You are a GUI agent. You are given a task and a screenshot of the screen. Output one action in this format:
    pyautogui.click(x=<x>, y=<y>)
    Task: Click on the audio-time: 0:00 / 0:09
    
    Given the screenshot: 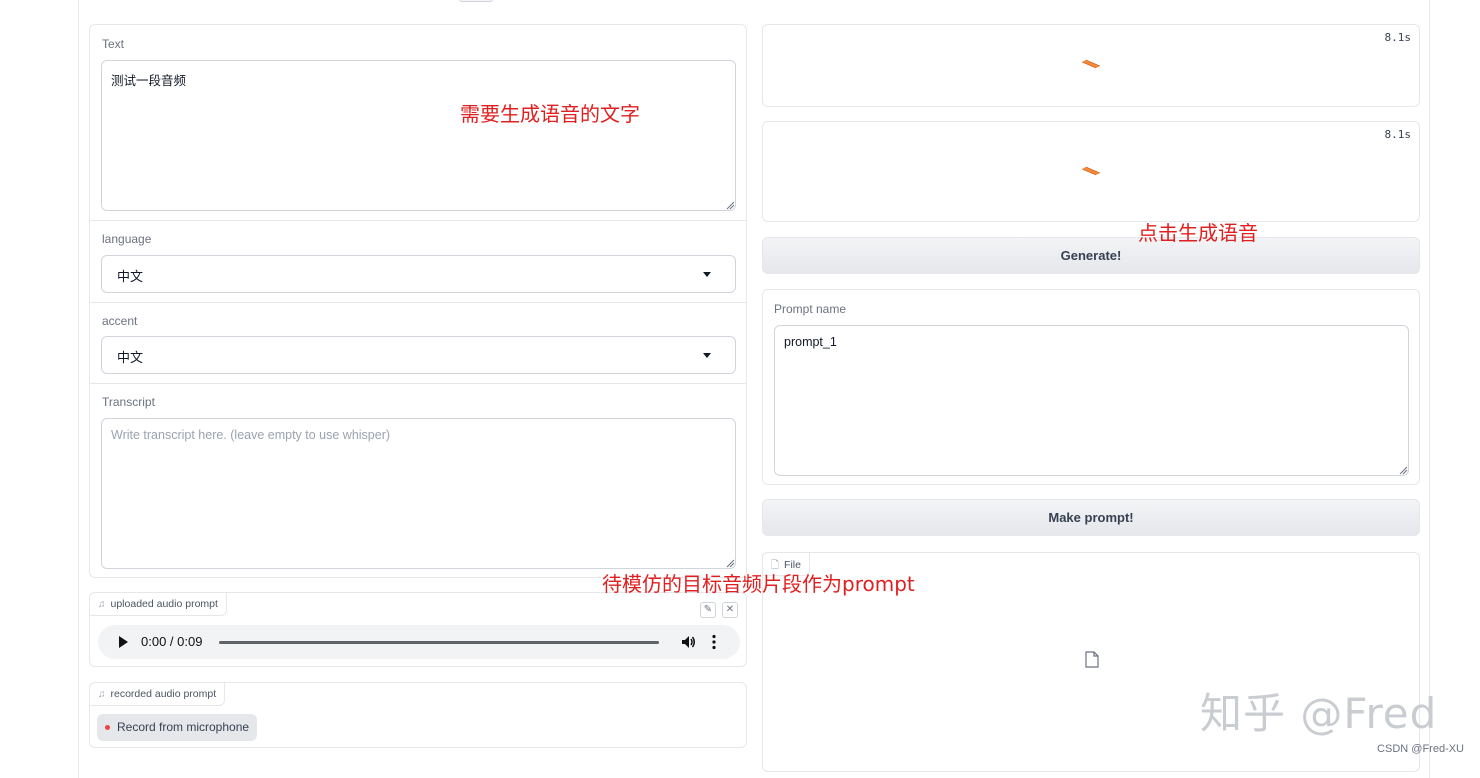 What is the action you would take?
    pyautogui.click(x=172, y=641)
    